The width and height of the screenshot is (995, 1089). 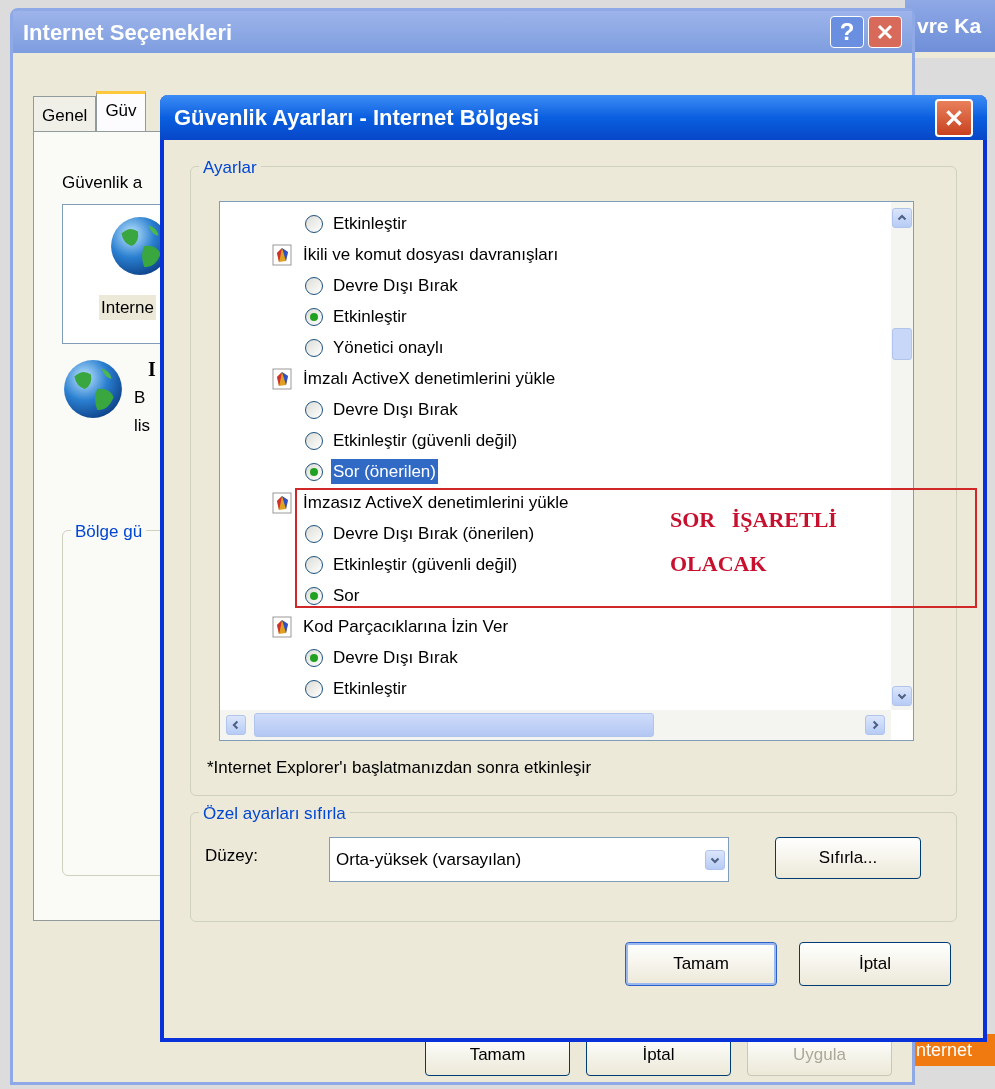 I want to click on scroll-left-icon, so click(x=236, y=725).